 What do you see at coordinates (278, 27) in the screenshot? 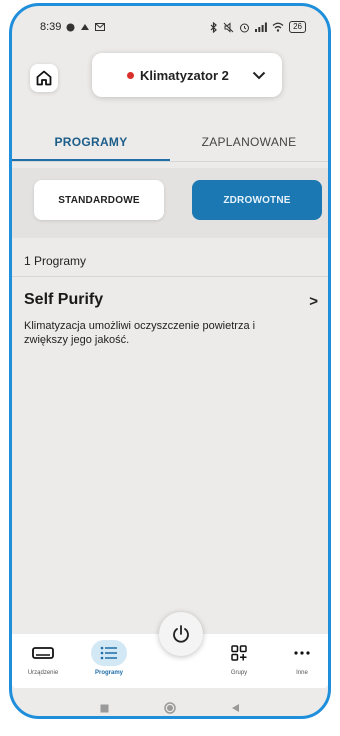
I see `wifi-icon` at bounding box center [278, 27].